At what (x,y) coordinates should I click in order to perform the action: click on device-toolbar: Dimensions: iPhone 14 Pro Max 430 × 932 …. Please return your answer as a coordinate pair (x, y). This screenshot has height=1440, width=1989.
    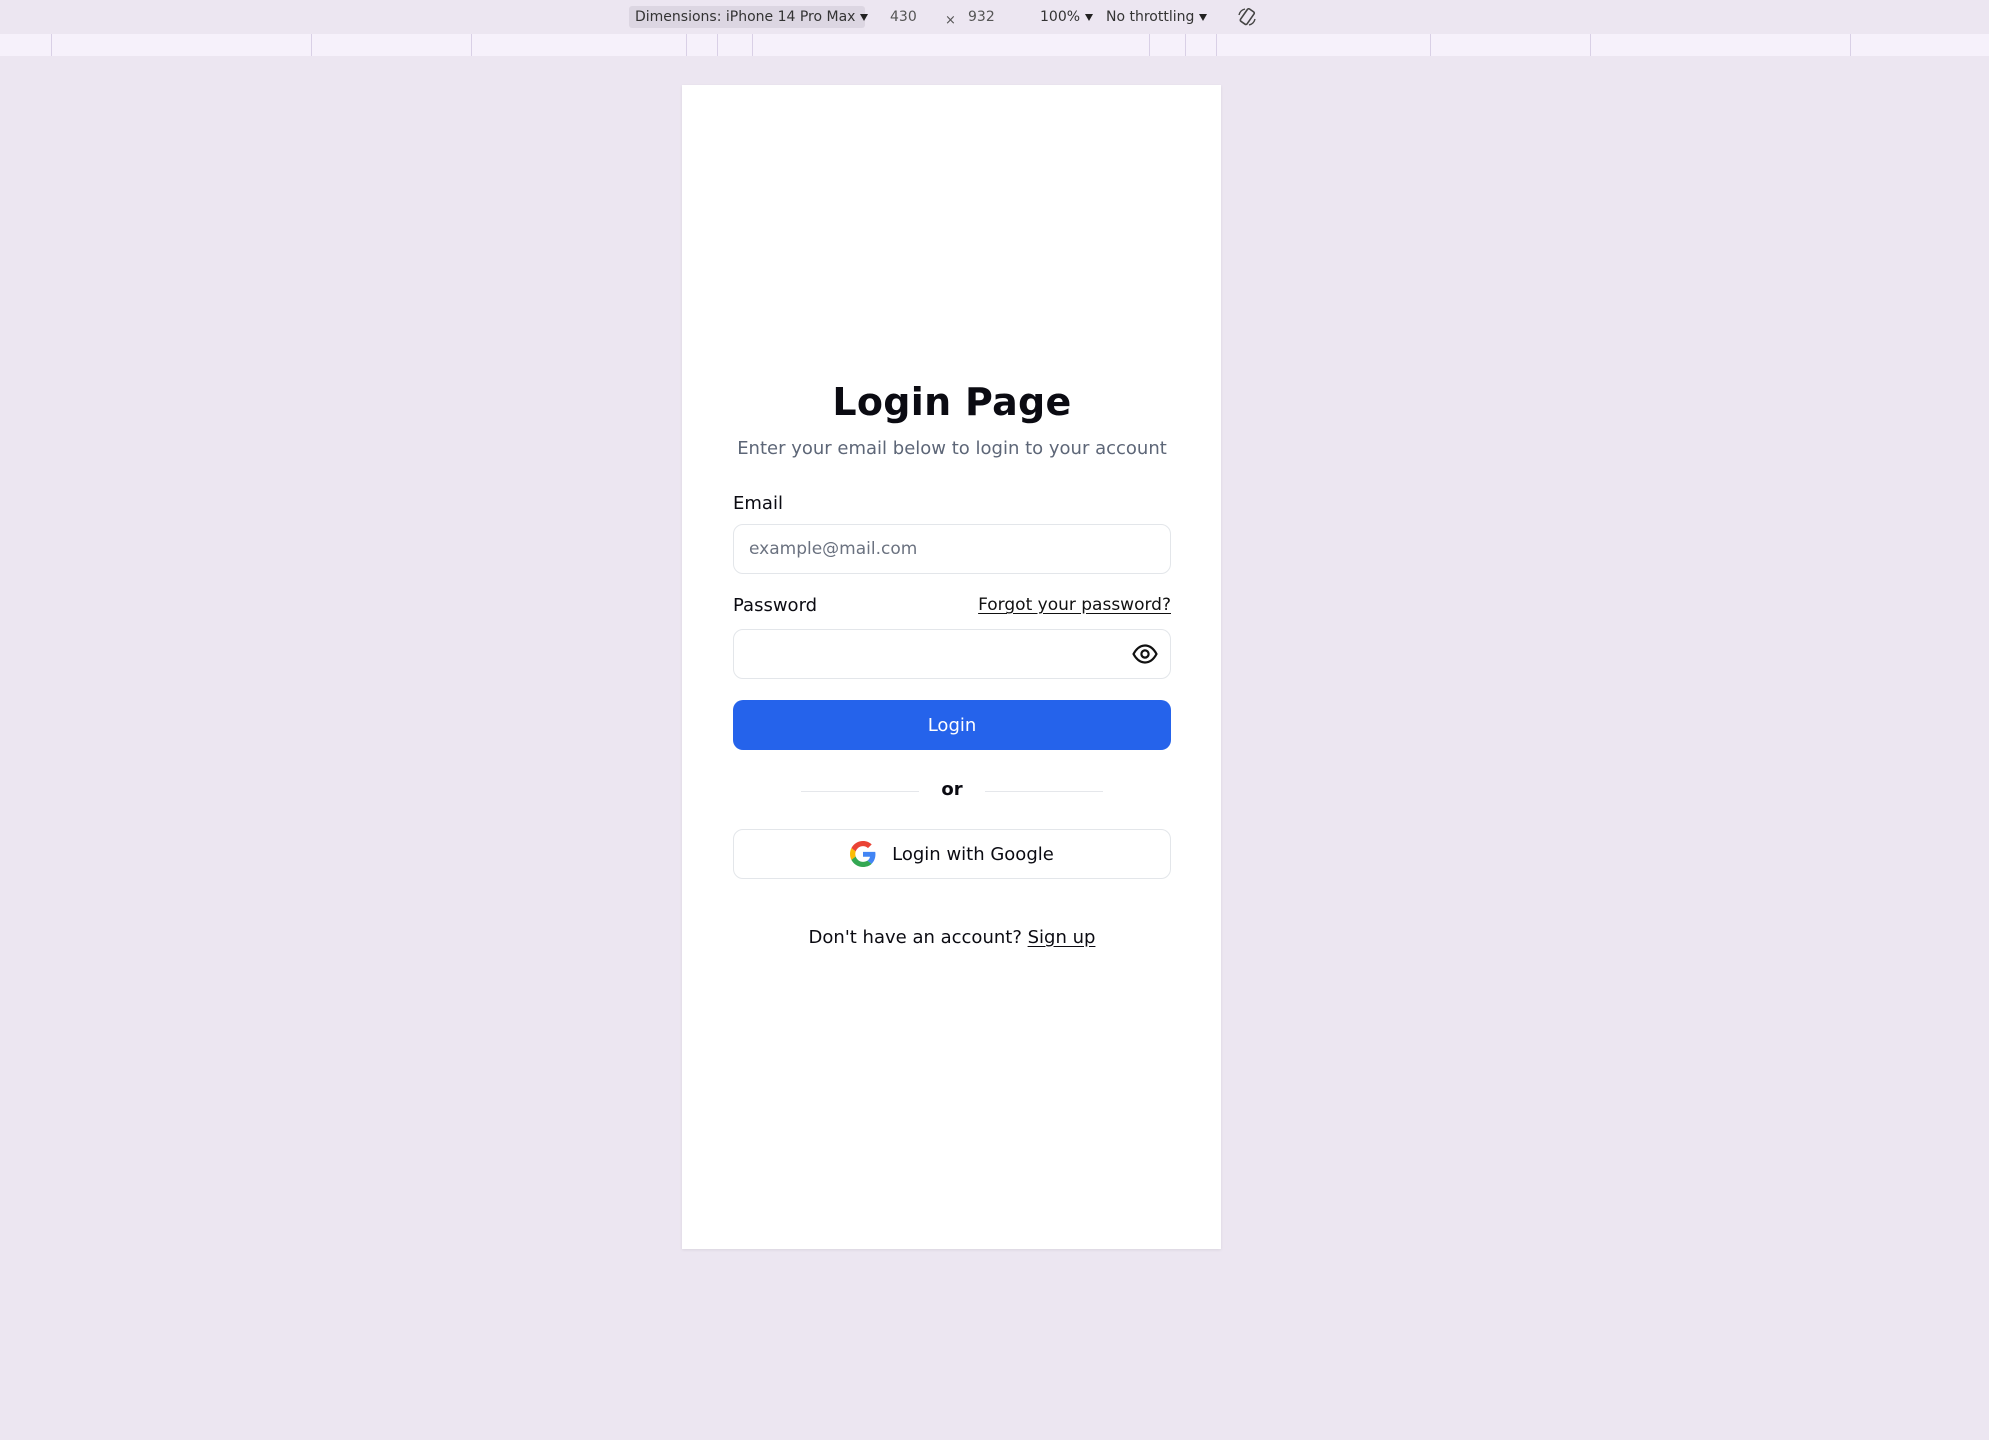
    Looking at the image, I should click on (994, 17).